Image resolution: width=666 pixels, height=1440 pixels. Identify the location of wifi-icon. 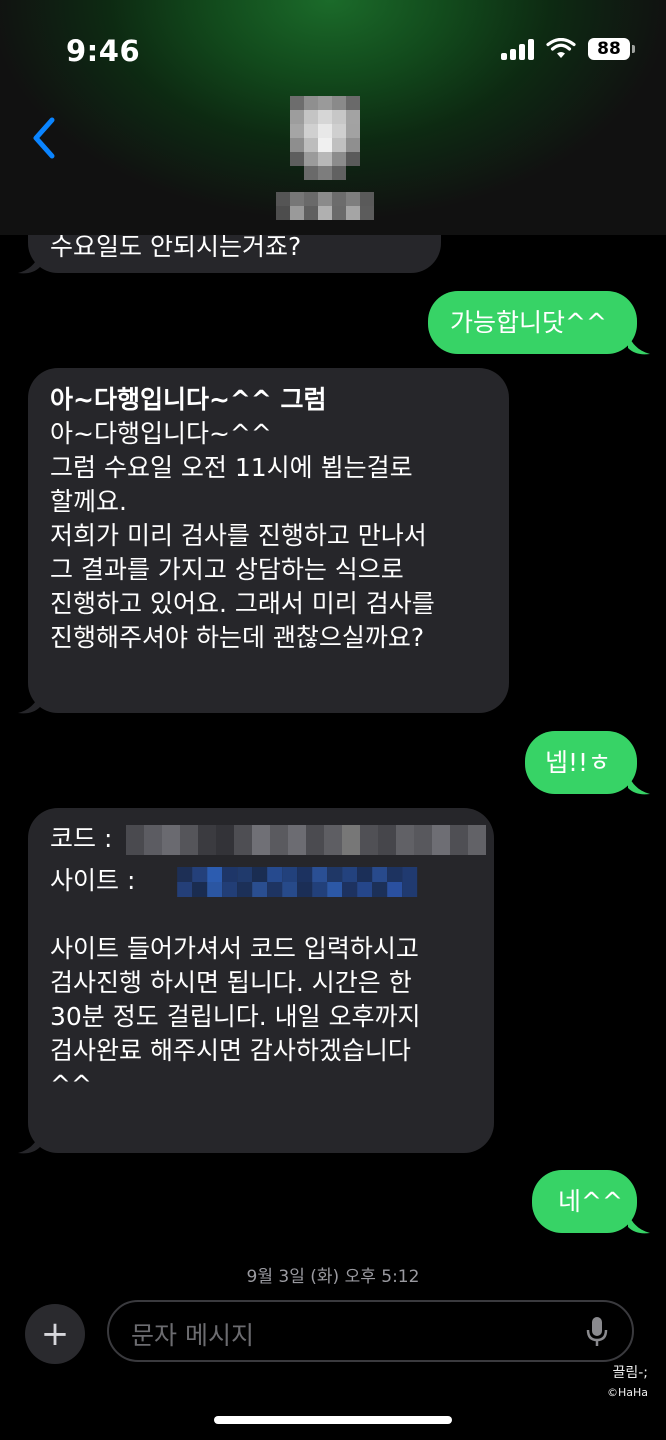
(561, 48).